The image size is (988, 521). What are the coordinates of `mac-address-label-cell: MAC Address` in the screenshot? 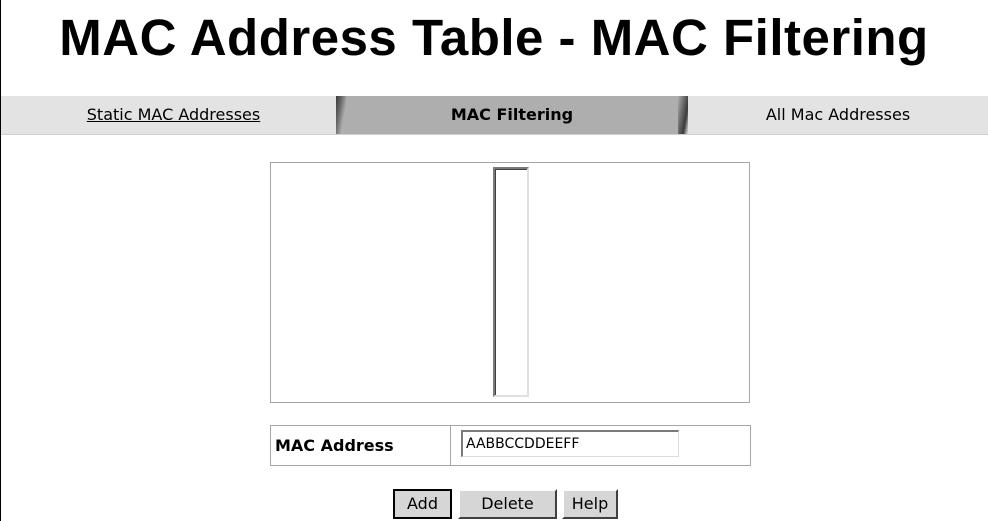 It's located at (361, 445).